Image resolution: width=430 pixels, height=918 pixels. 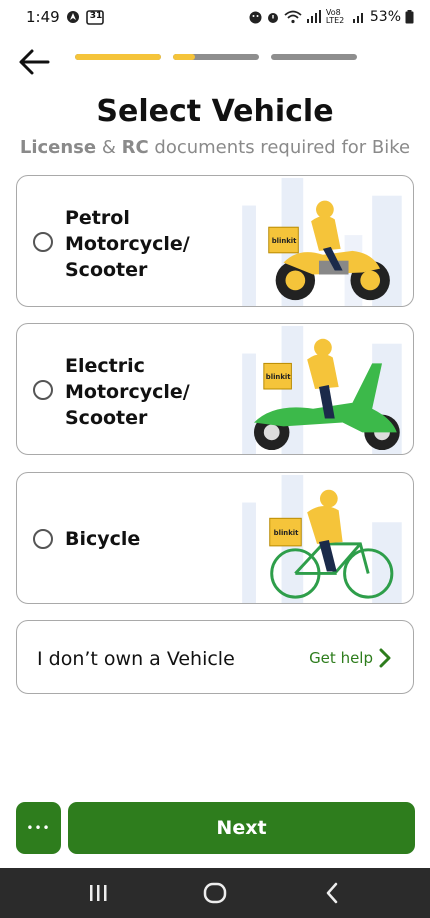 What do you see at coordinates (385, 17) in the screenshot?
I see `battery-percent: 53%` at bounding box center [385, 17].